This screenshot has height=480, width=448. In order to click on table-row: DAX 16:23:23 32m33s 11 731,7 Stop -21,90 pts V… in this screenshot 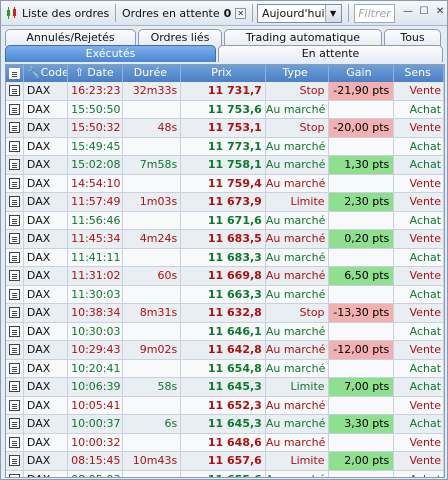, I will do `click(225, 91)`.